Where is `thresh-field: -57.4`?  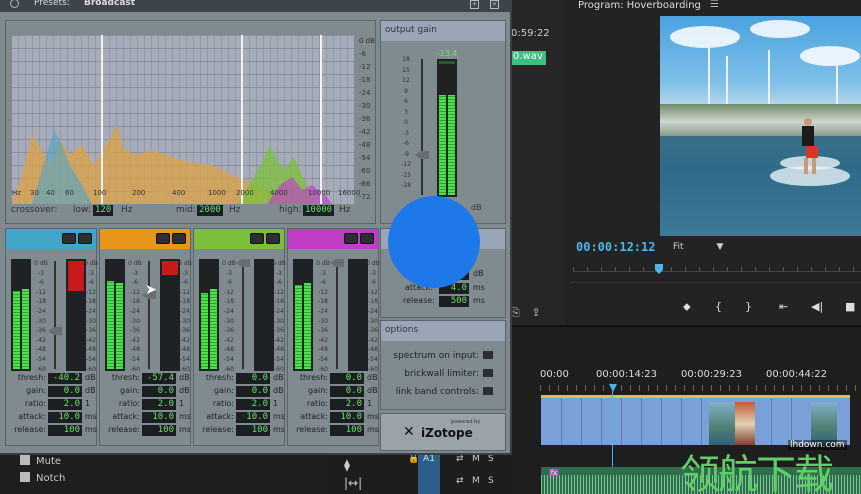 thresh-field: -57.4 is located at coordinates (159, 378).